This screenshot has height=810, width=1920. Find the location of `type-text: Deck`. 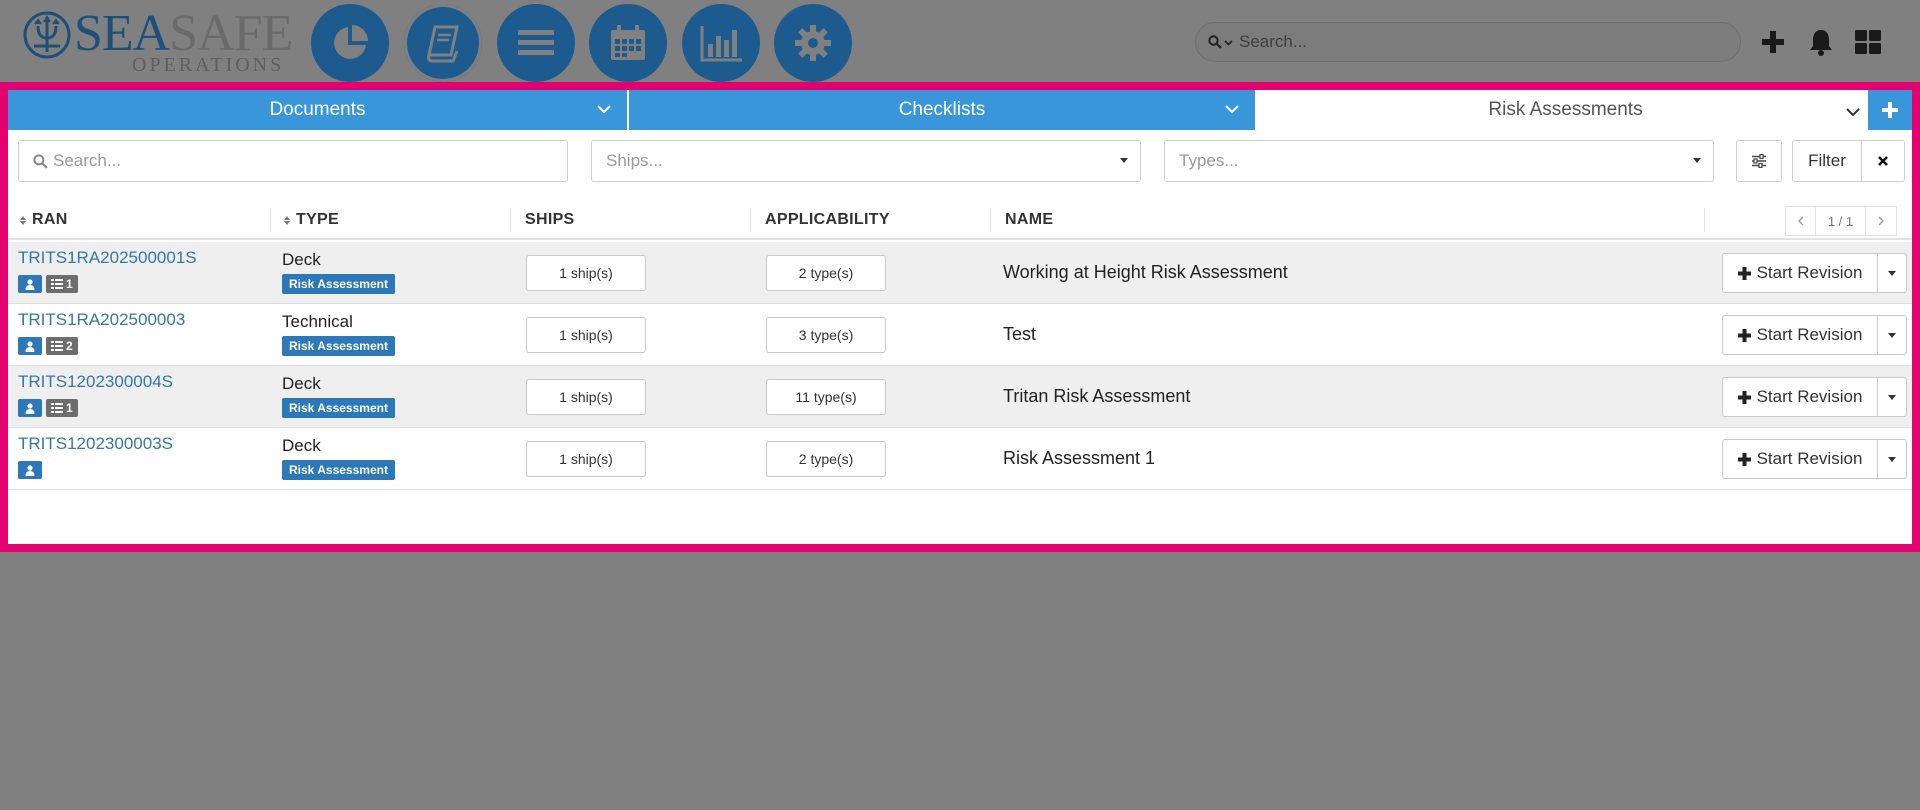

type-text: Deck is located at coordinates (301, 383).